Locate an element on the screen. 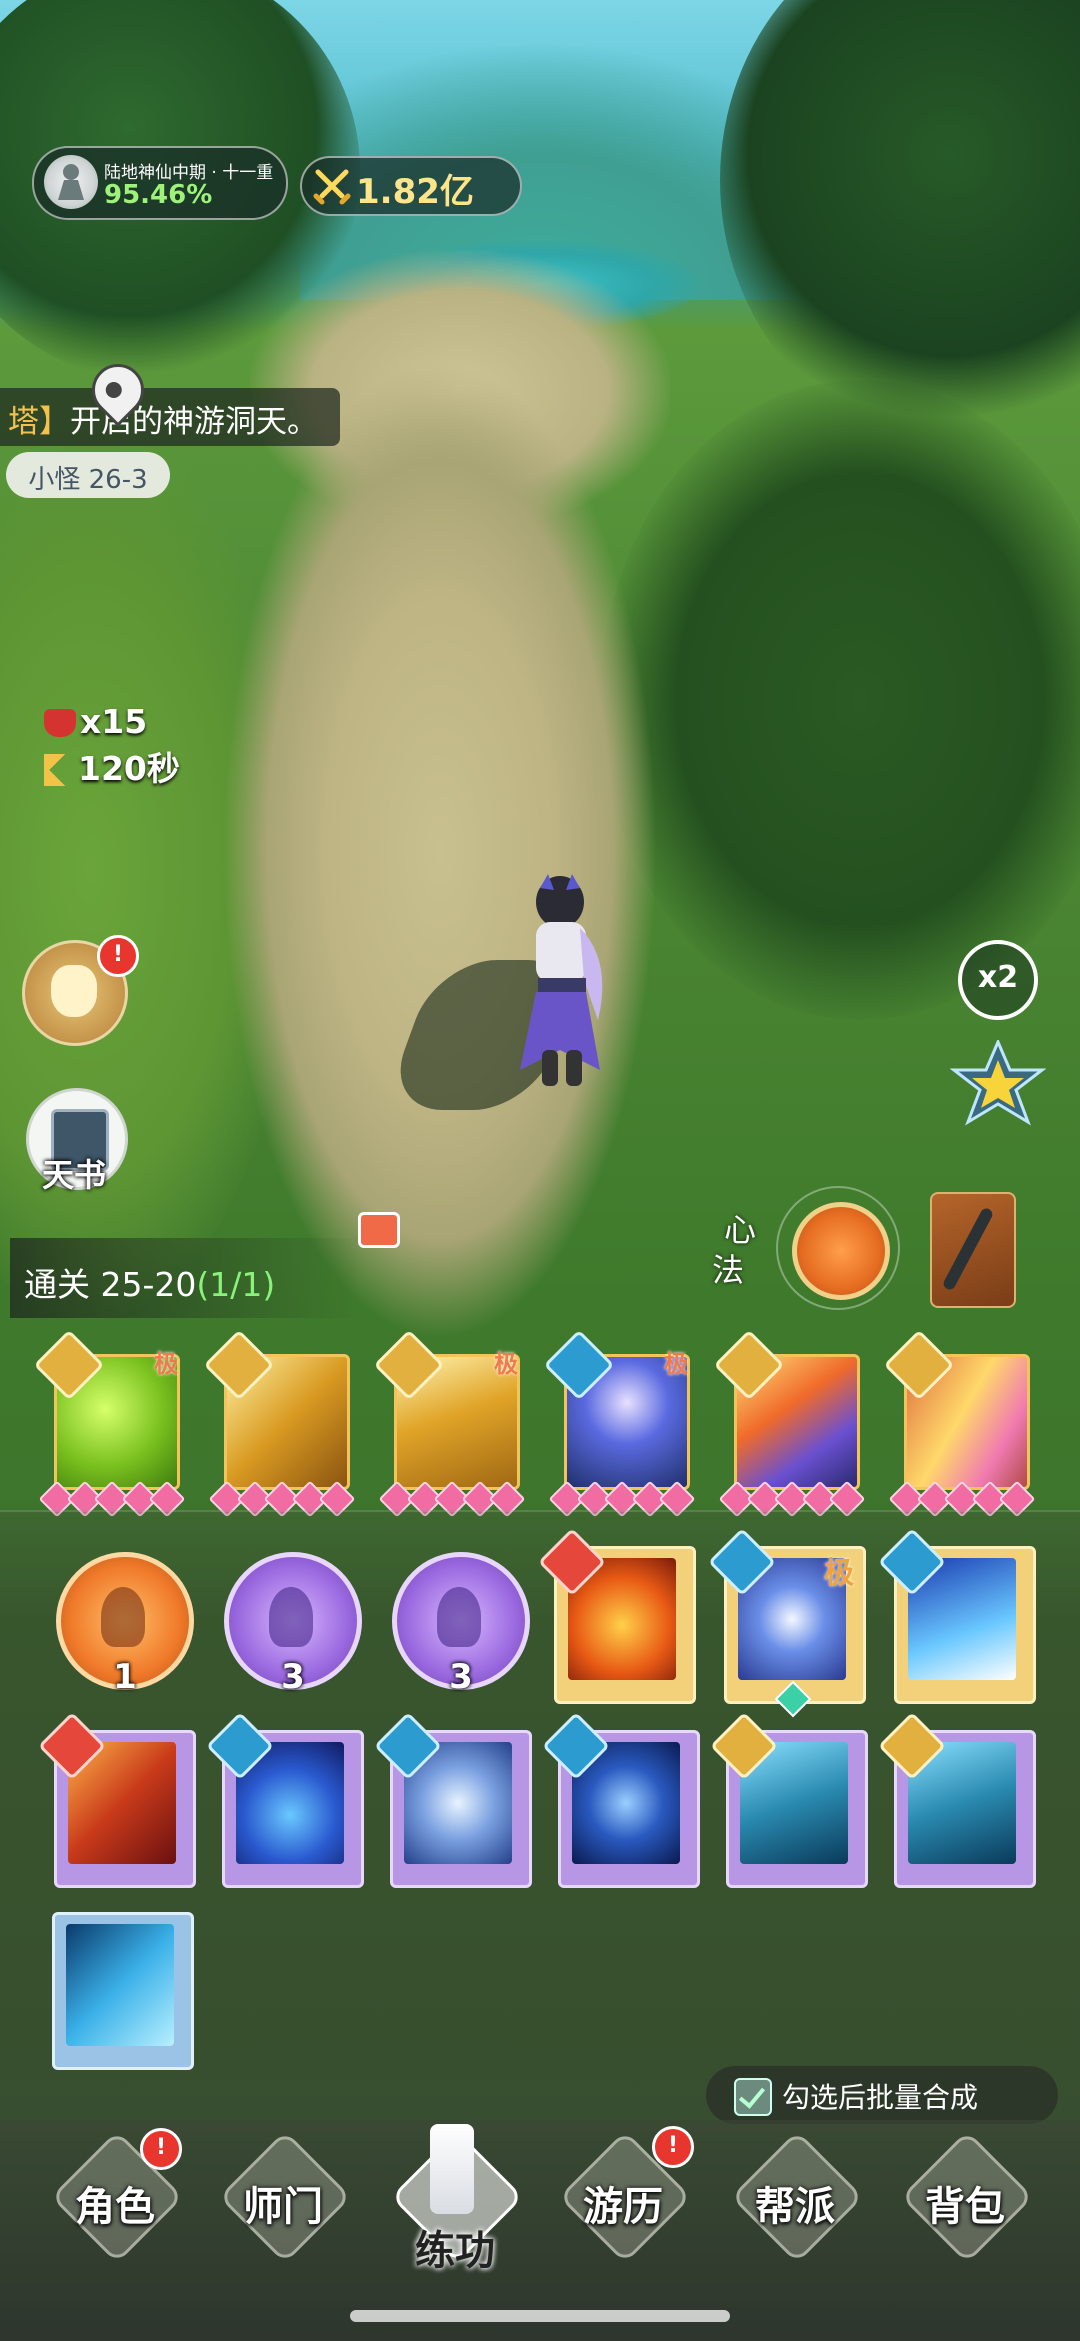  equipped-skill-3: 极 is located at coordinates (449, 1423).